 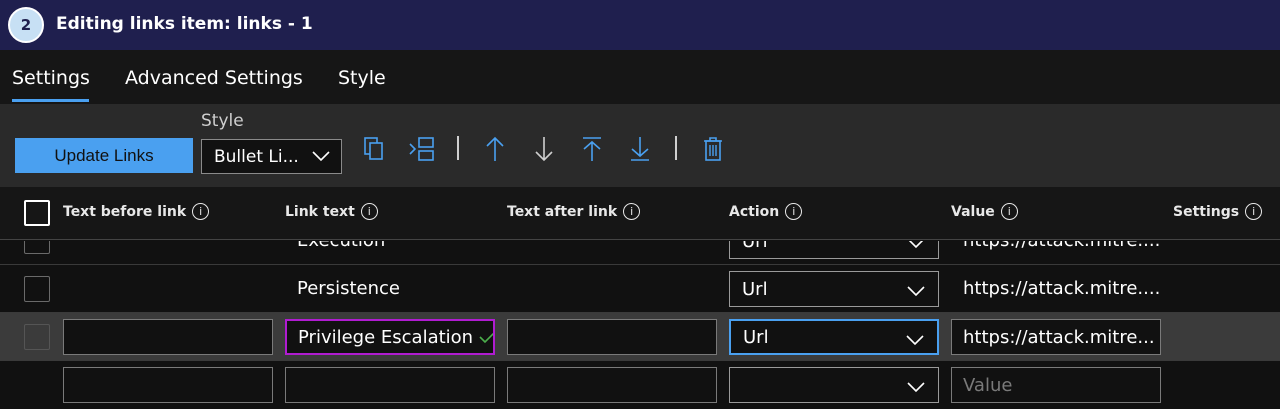 I want to click on step-badge: 2, so click(x=26, y=25).